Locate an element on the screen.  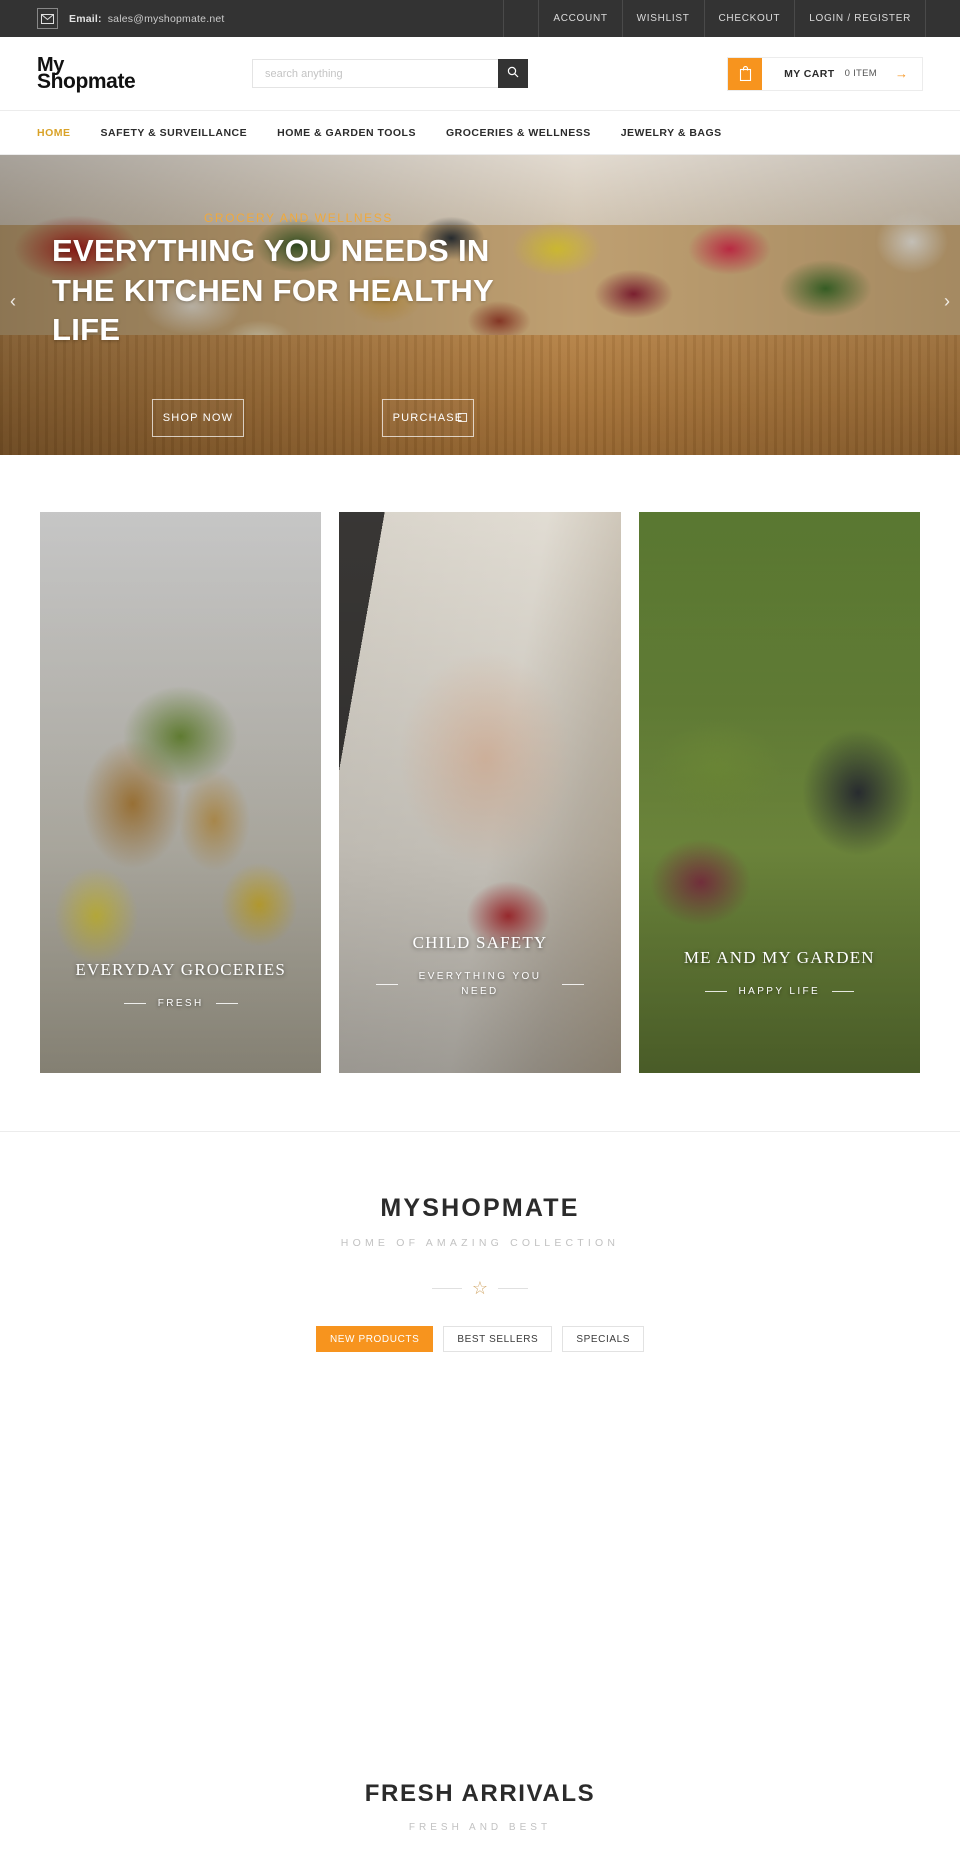
nav-item-groceries-wellness: GROCERIES & WELLNESS is located at coordinates (518, 133).